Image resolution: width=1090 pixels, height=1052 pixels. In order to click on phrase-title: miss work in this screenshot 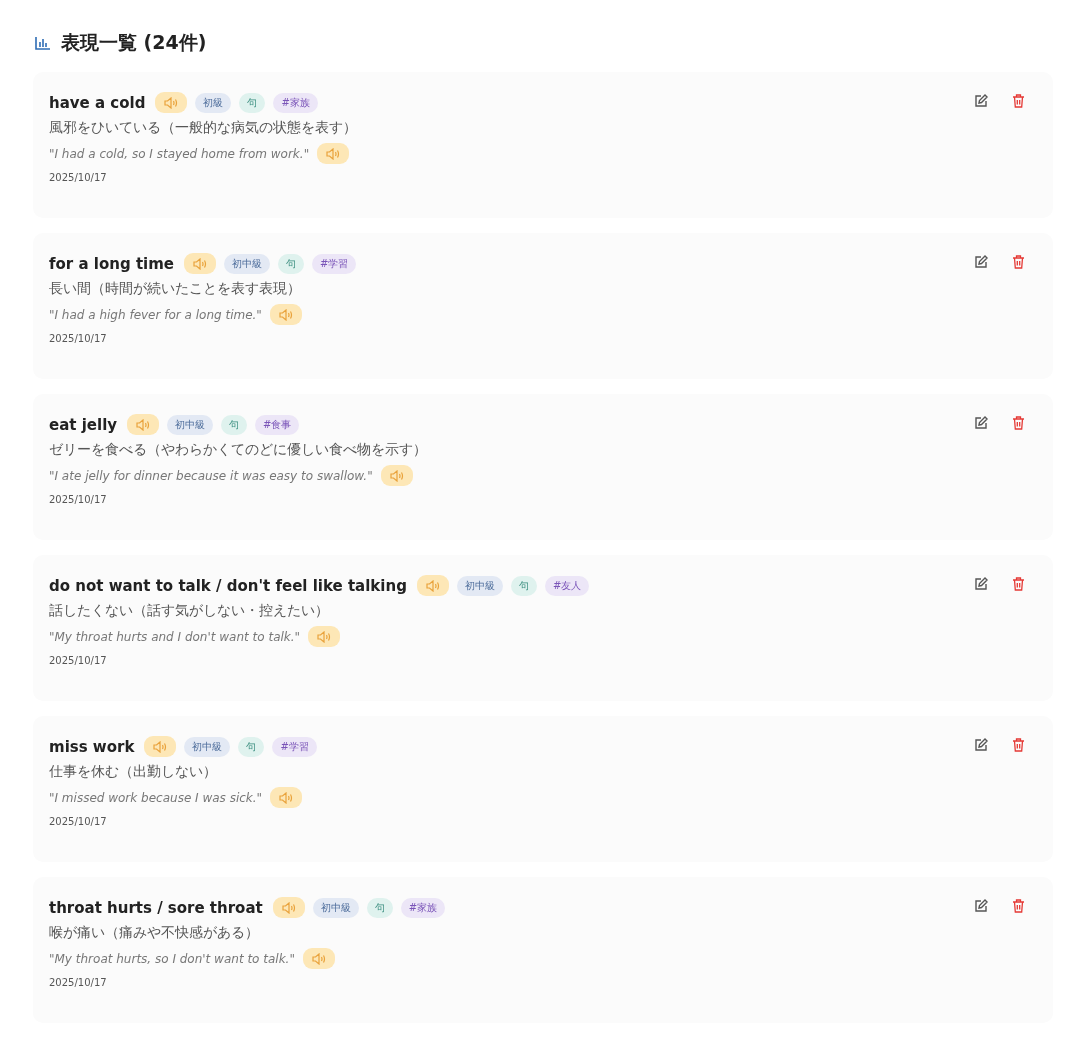, I will do `click(92, 746)`.